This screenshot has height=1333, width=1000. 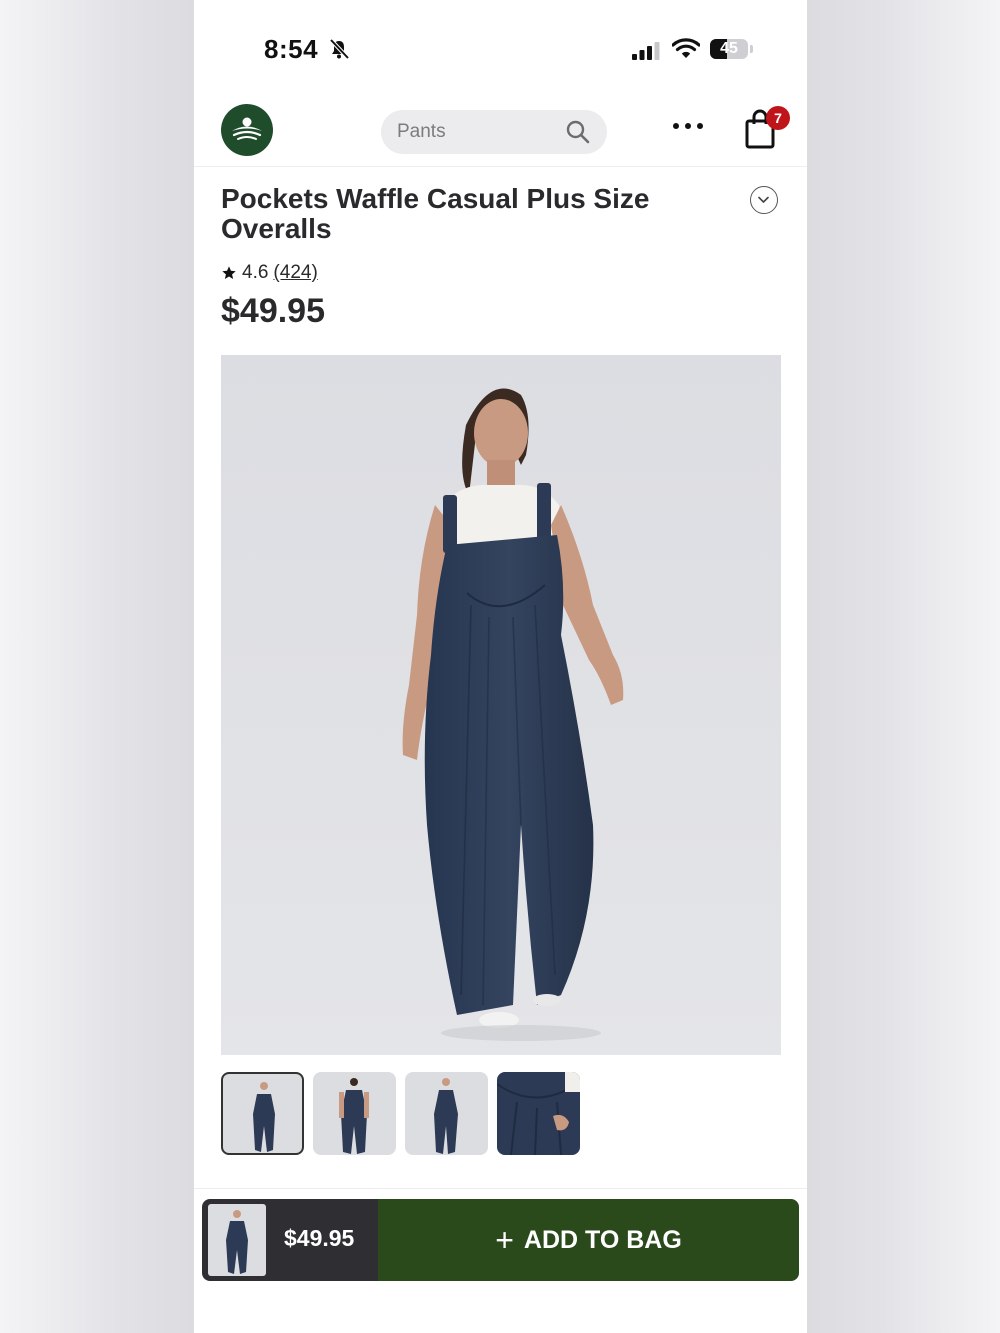 I want to click on cart-count-badge: 7, so click(x=778, y=118).